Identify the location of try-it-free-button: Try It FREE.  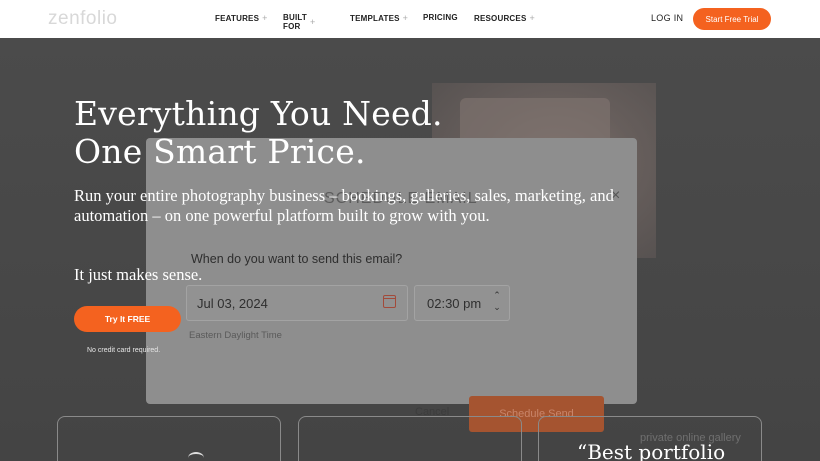
(127, 319).